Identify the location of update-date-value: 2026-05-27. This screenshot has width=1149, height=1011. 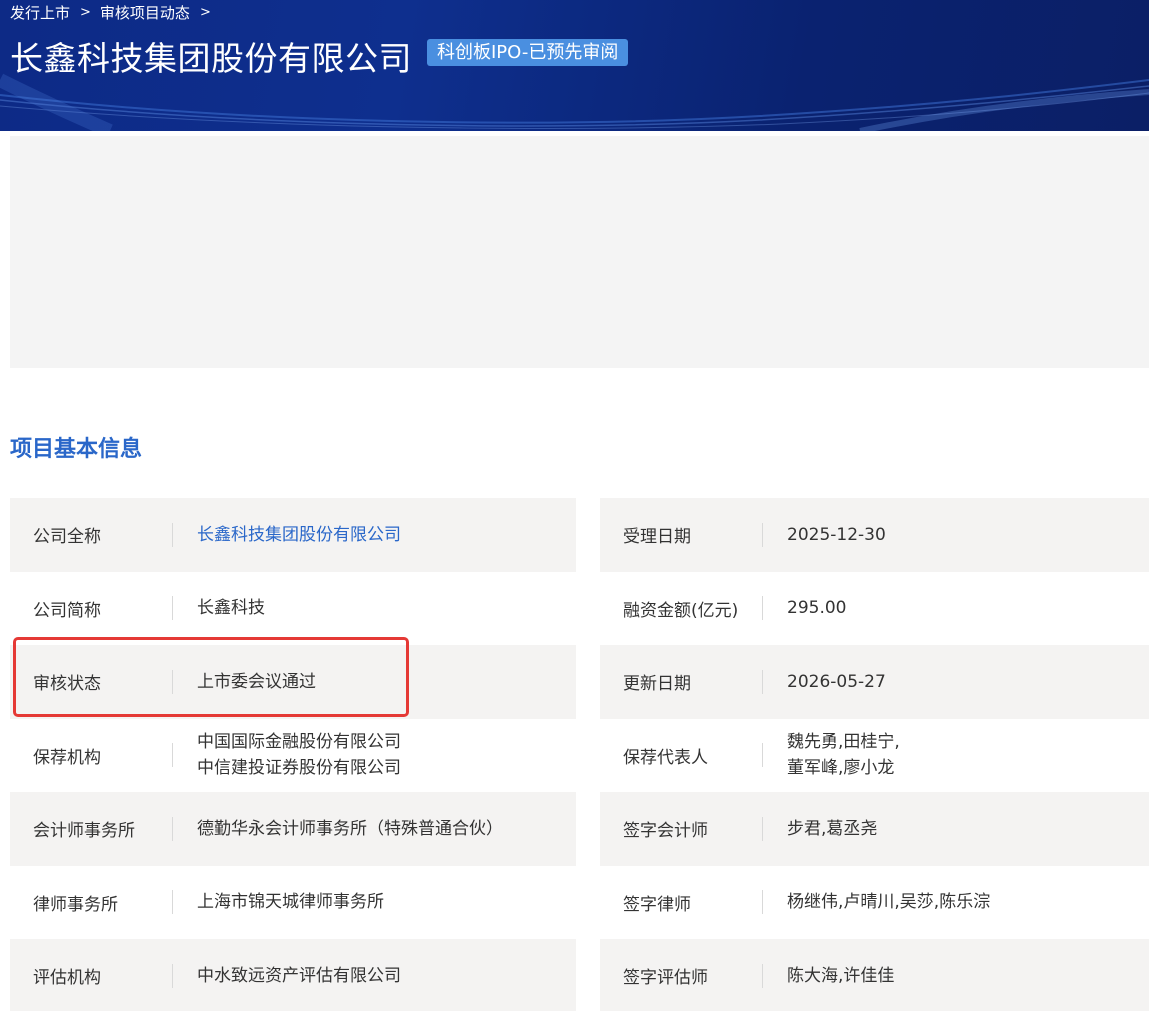
(836, 681).